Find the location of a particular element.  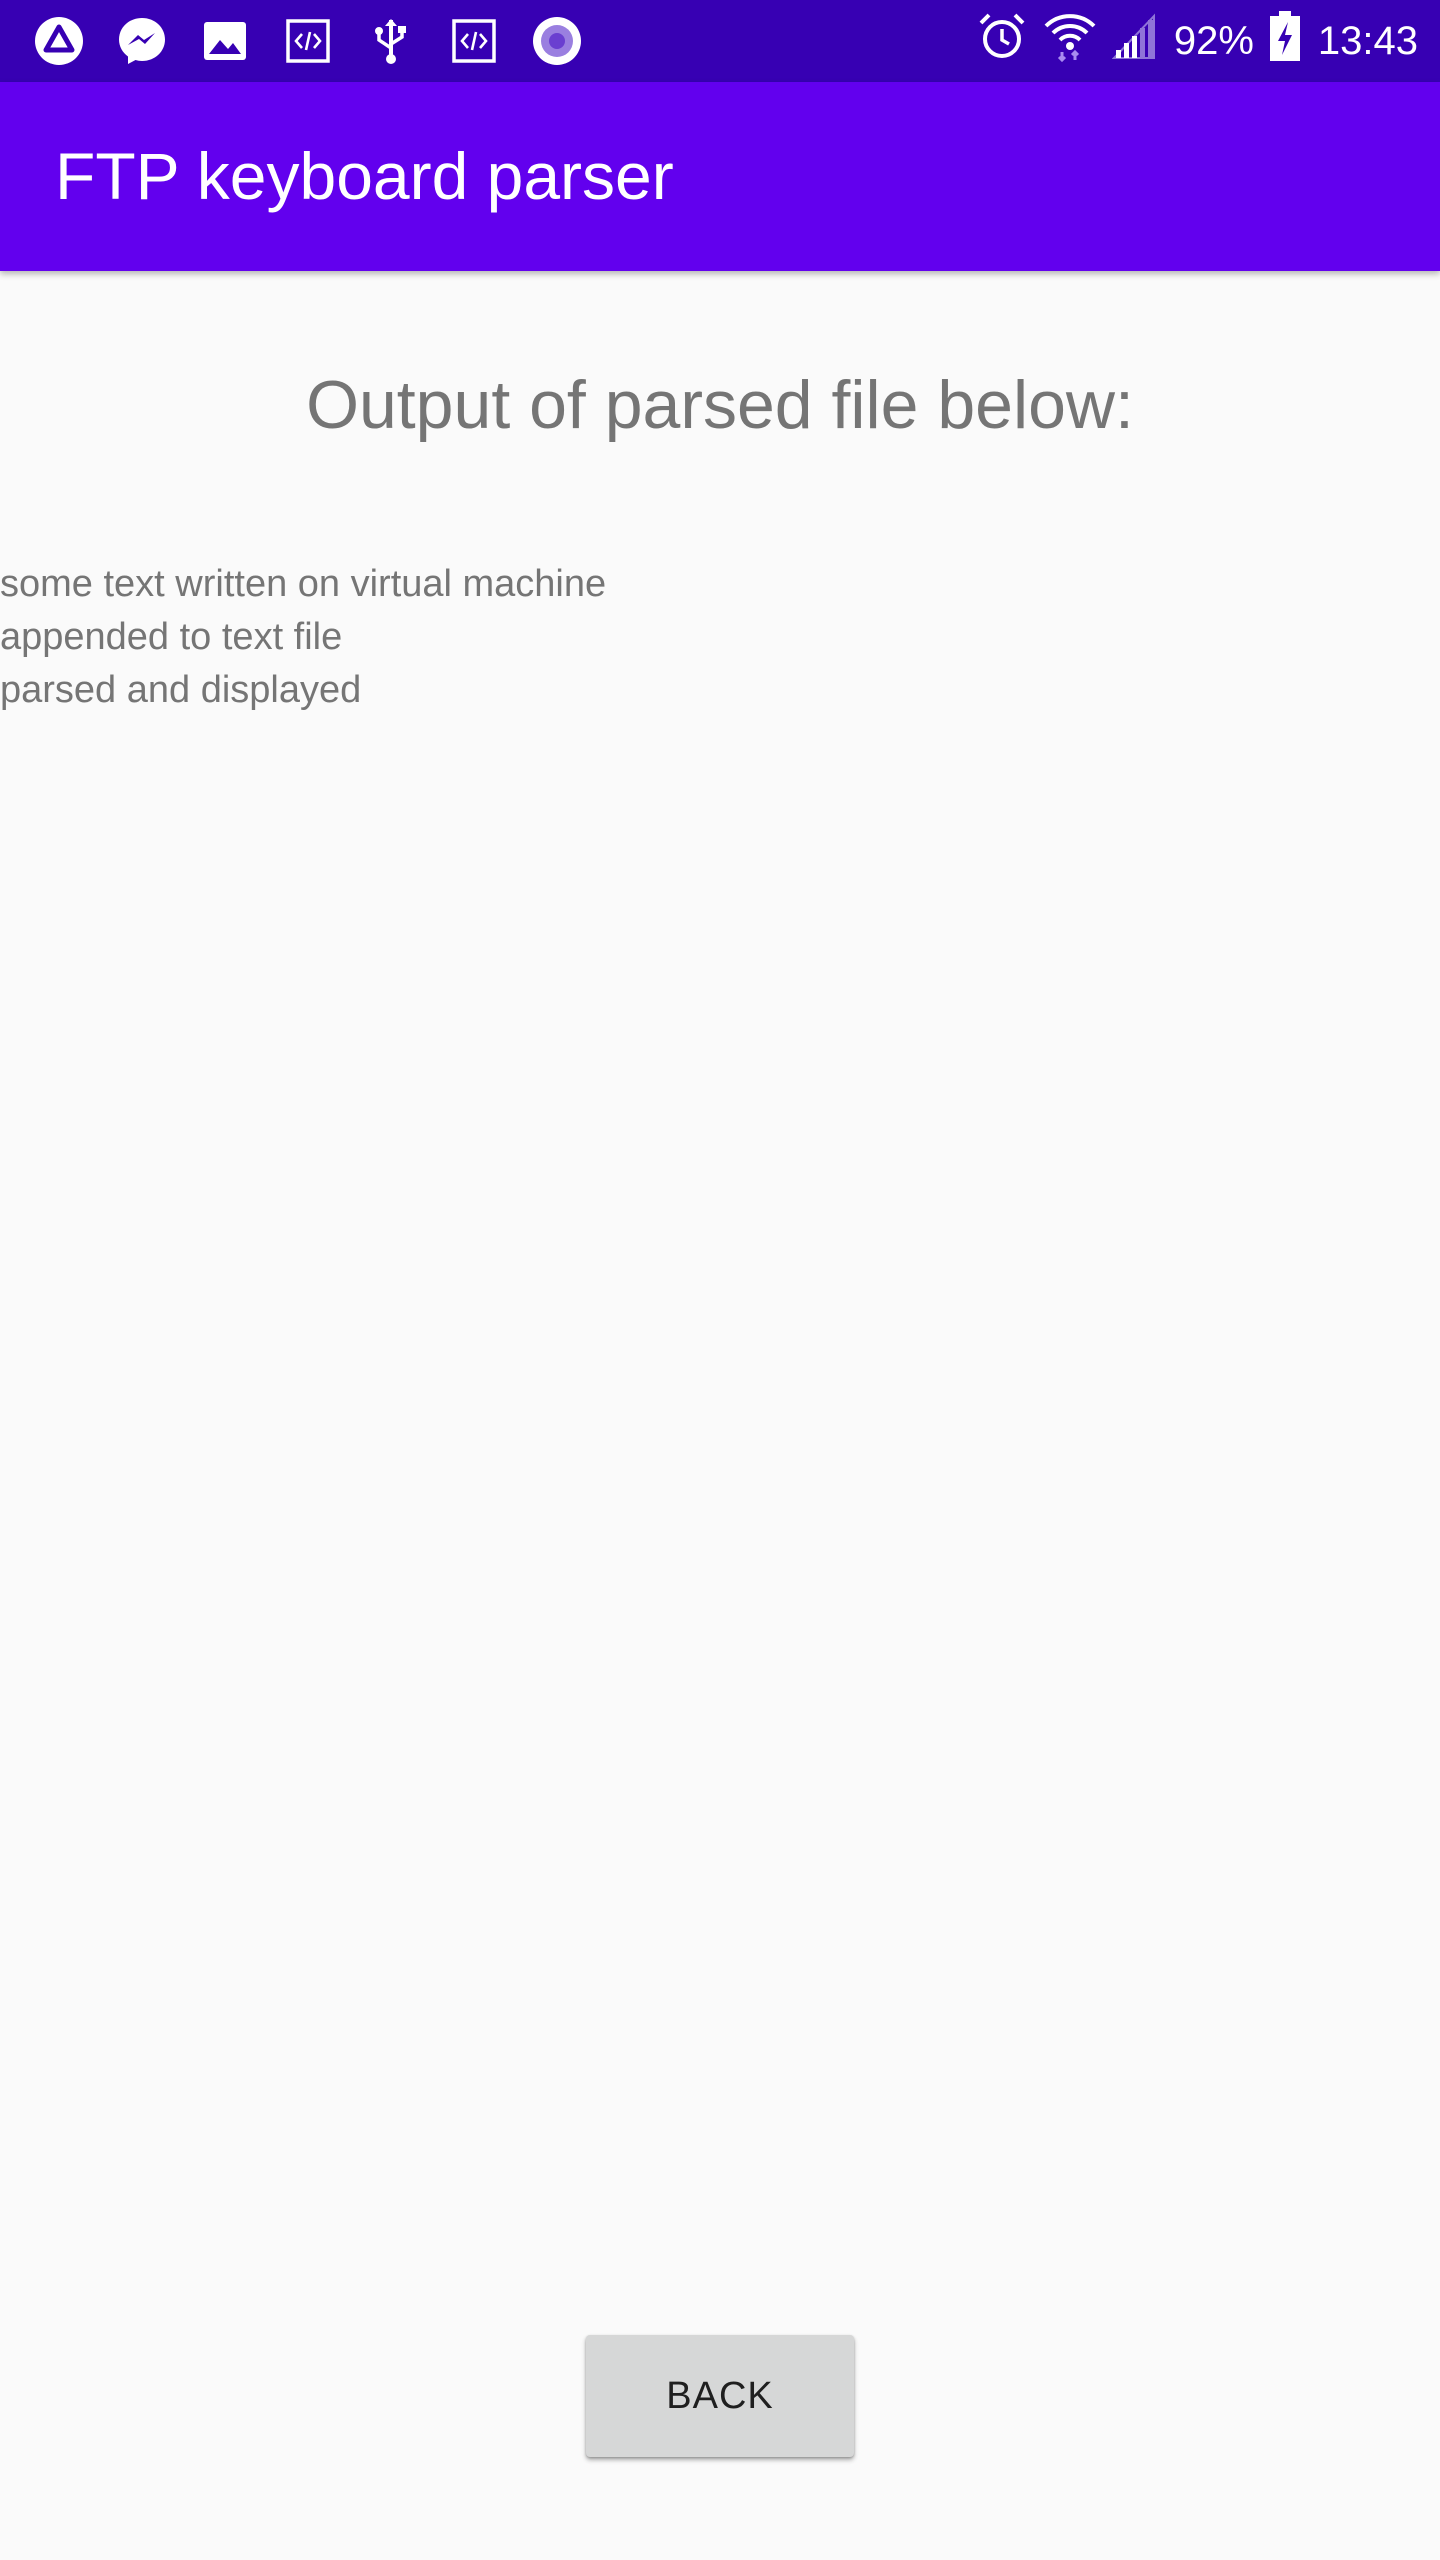

alarm-icon is located at coordinates (1002, 41).